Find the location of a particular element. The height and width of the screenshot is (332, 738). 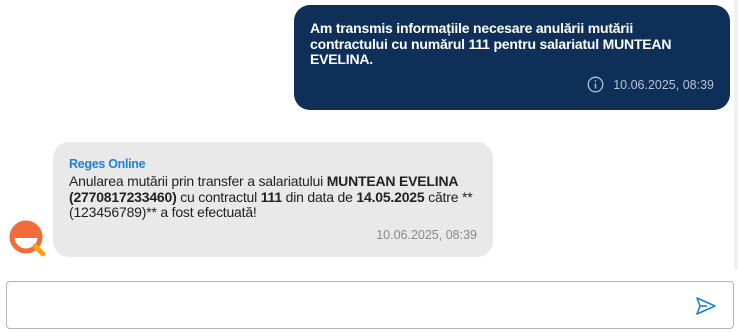

chat-scrollbar is located at coordinates (736, 135).